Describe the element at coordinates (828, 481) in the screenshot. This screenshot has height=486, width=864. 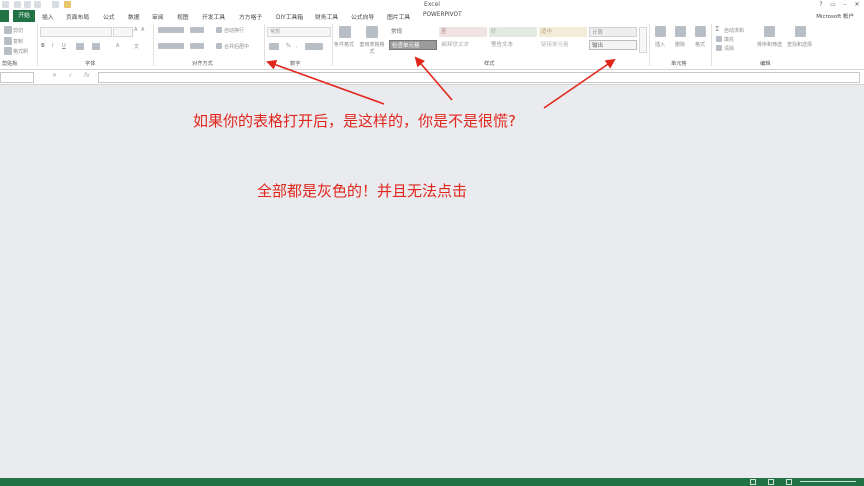
I see `zoom-slider` at that location.